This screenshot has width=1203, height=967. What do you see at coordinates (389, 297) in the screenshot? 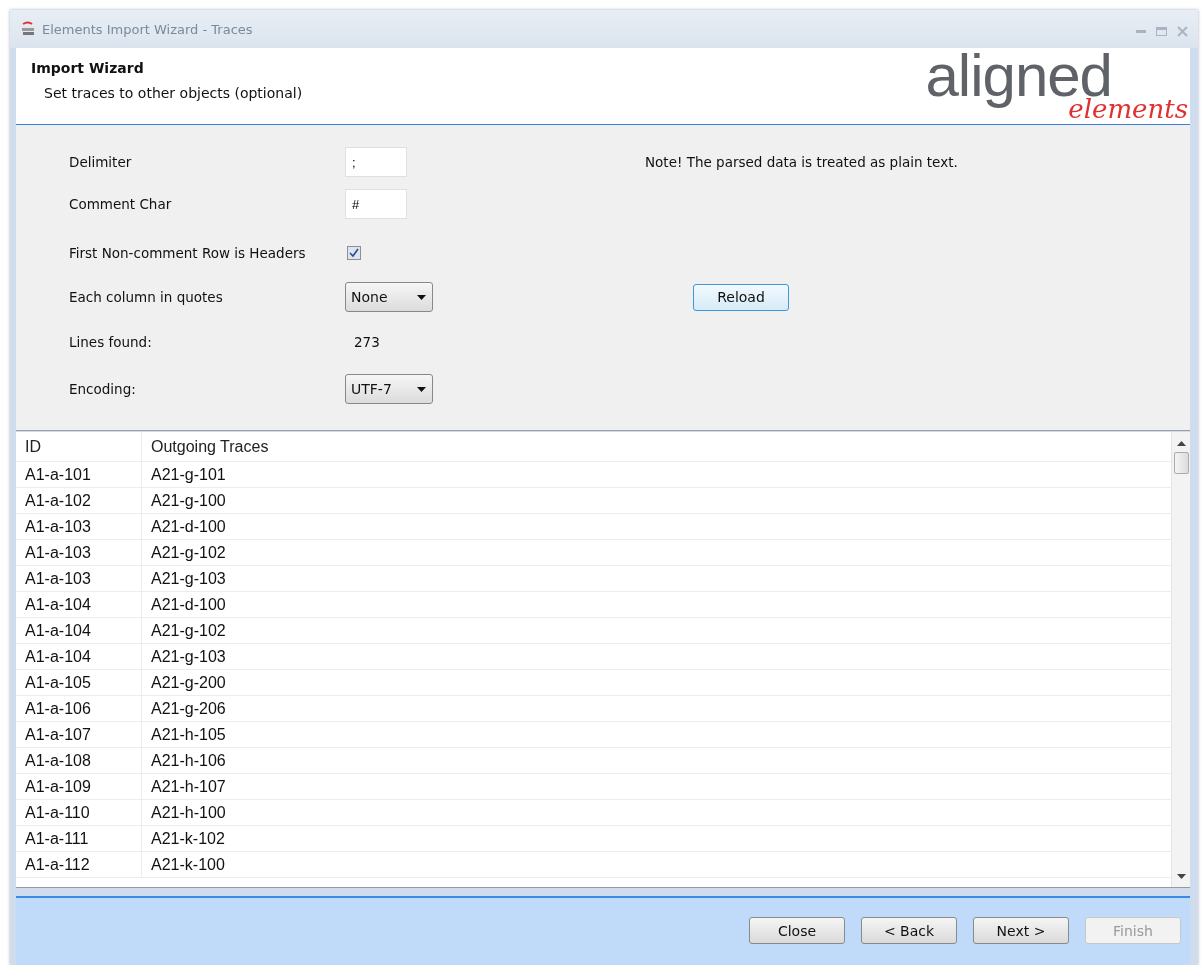
I see `quotes-dropdown: None` at bounding box center [389, 297].